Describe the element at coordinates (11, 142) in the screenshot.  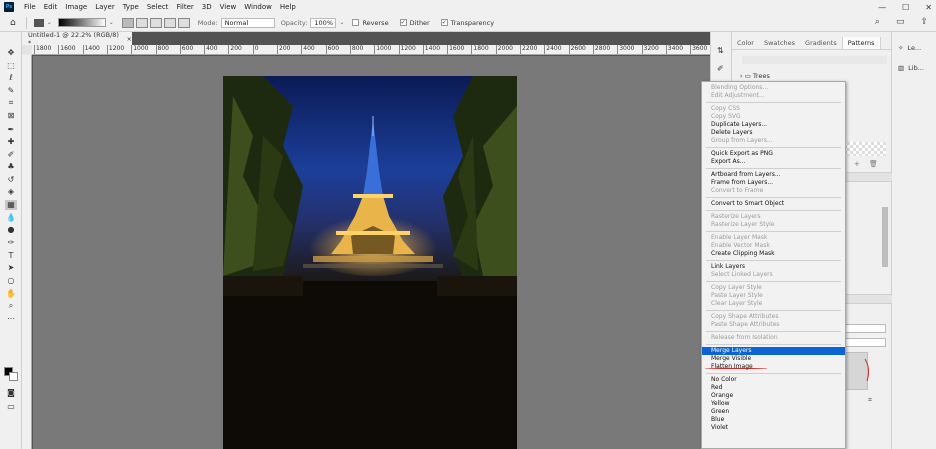
I see `healing-brush-icon: ✚` at that location.